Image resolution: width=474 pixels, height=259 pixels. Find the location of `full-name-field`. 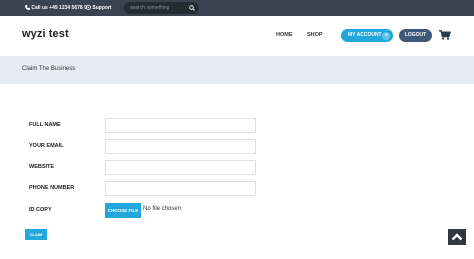

full-name-field is located at coordinates (180, 125).